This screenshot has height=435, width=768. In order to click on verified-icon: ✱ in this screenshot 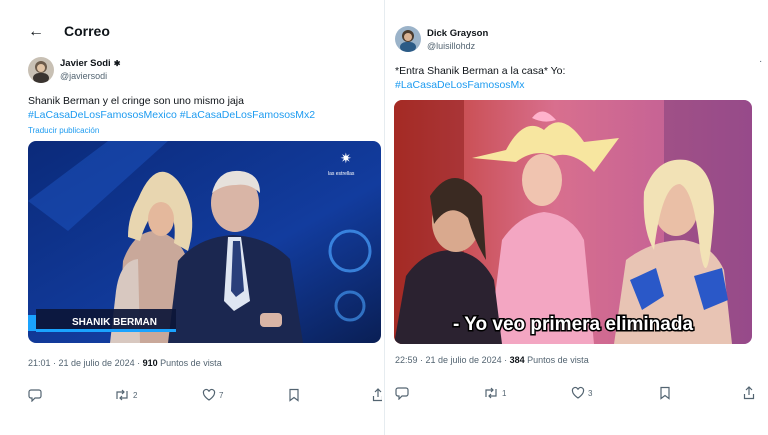, I will do `click(117, 63)`.